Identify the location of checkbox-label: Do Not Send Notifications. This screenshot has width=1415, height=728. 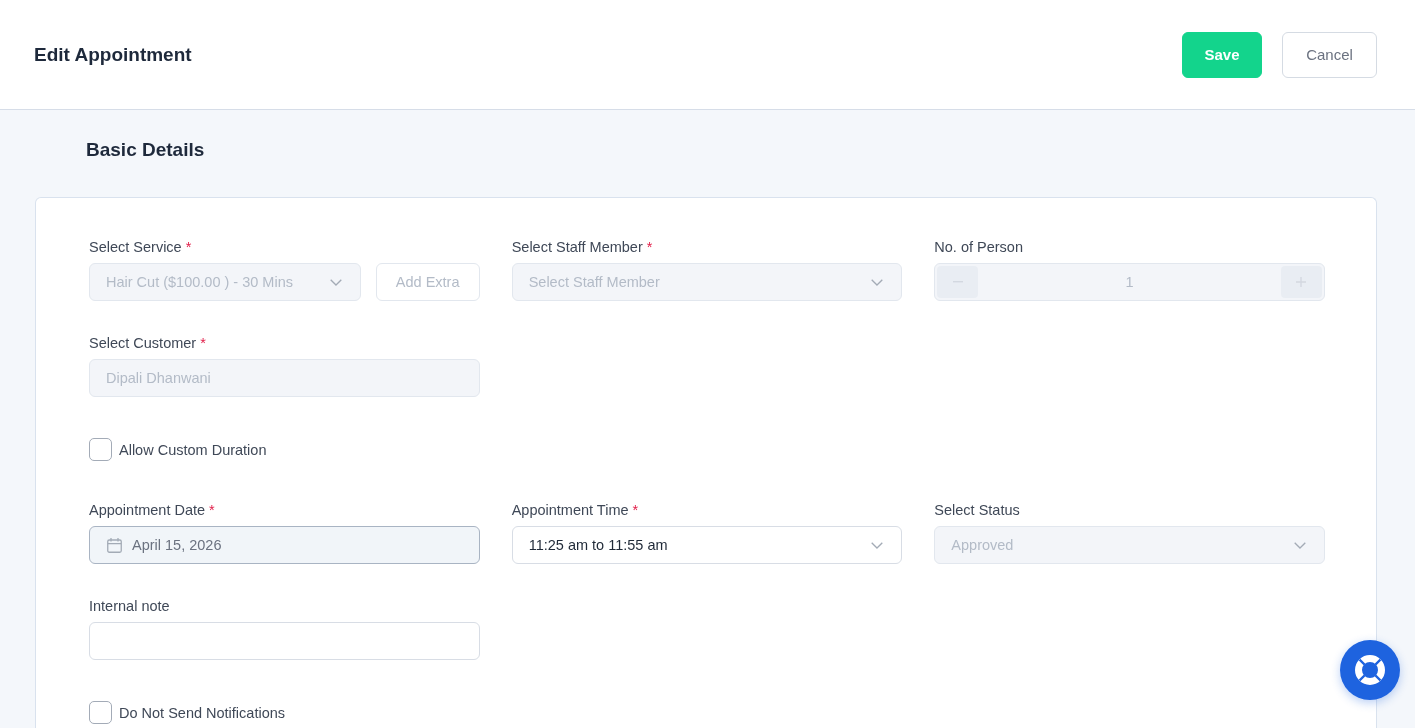
(202, 712).